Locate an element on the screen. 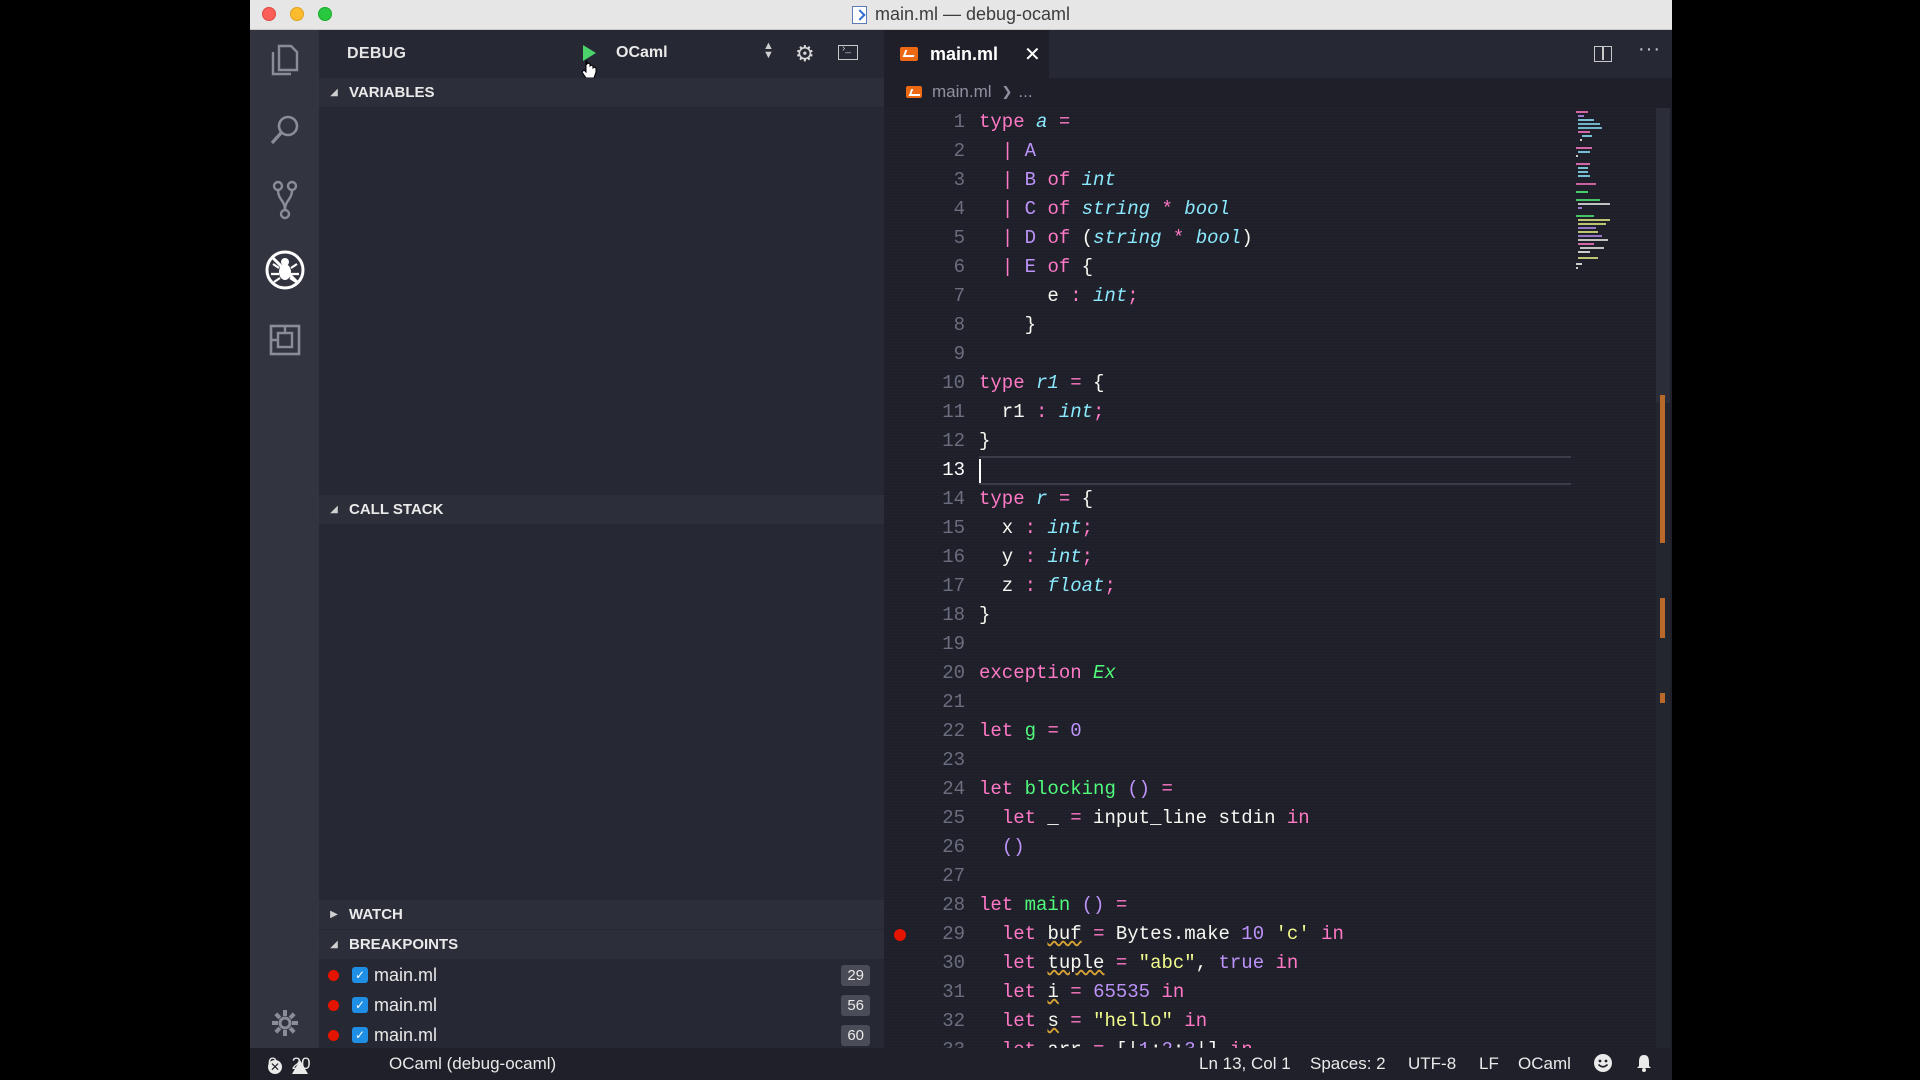 The height and width of the screenshot is (1080, 1920). minimap is located at coordinates (1609, 208).